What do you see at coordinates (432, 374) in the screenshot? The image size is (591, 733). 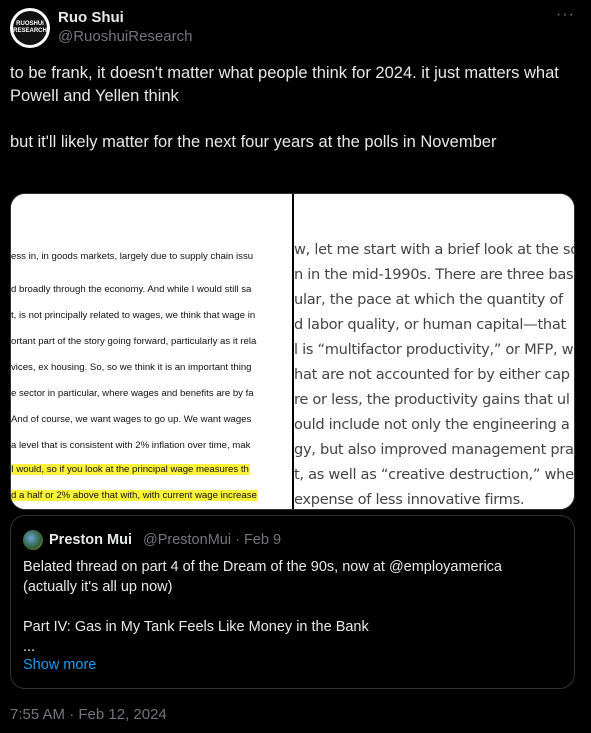 I see `speech-line: hat are not accounted for by either cap` at bounding box center [432, 374].